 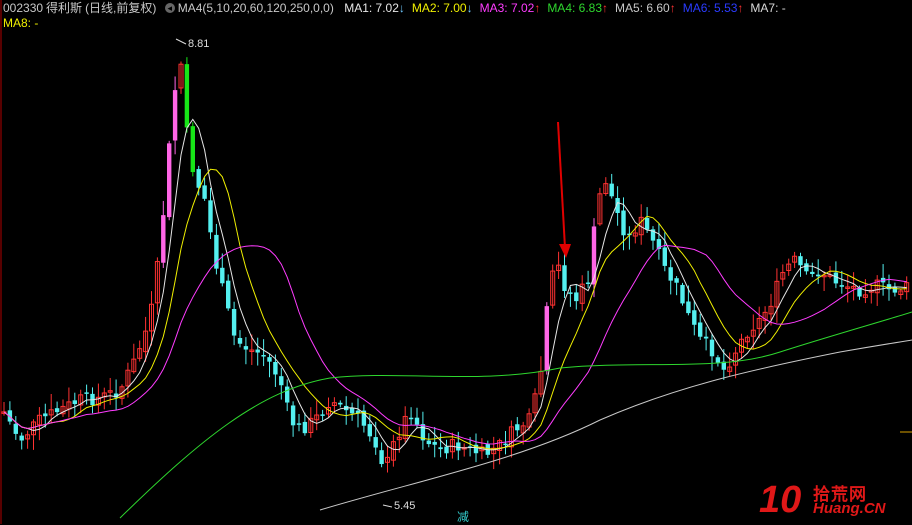 What do you see at coordinates (780, 500) in the screenshot?
I see `watermark-logo-number: 10` at bounding box center [780, 500].